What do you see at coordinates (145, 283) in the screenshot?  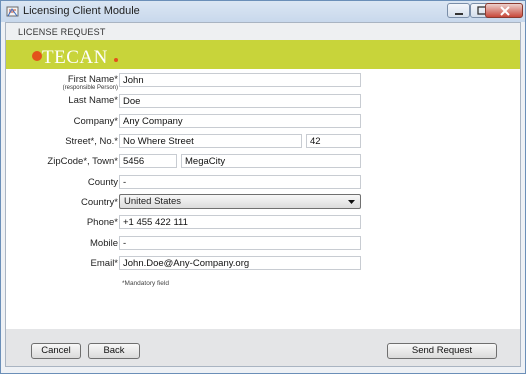 I see `mandatory-note: *Mandatory field` at bounding box center [145, 283].